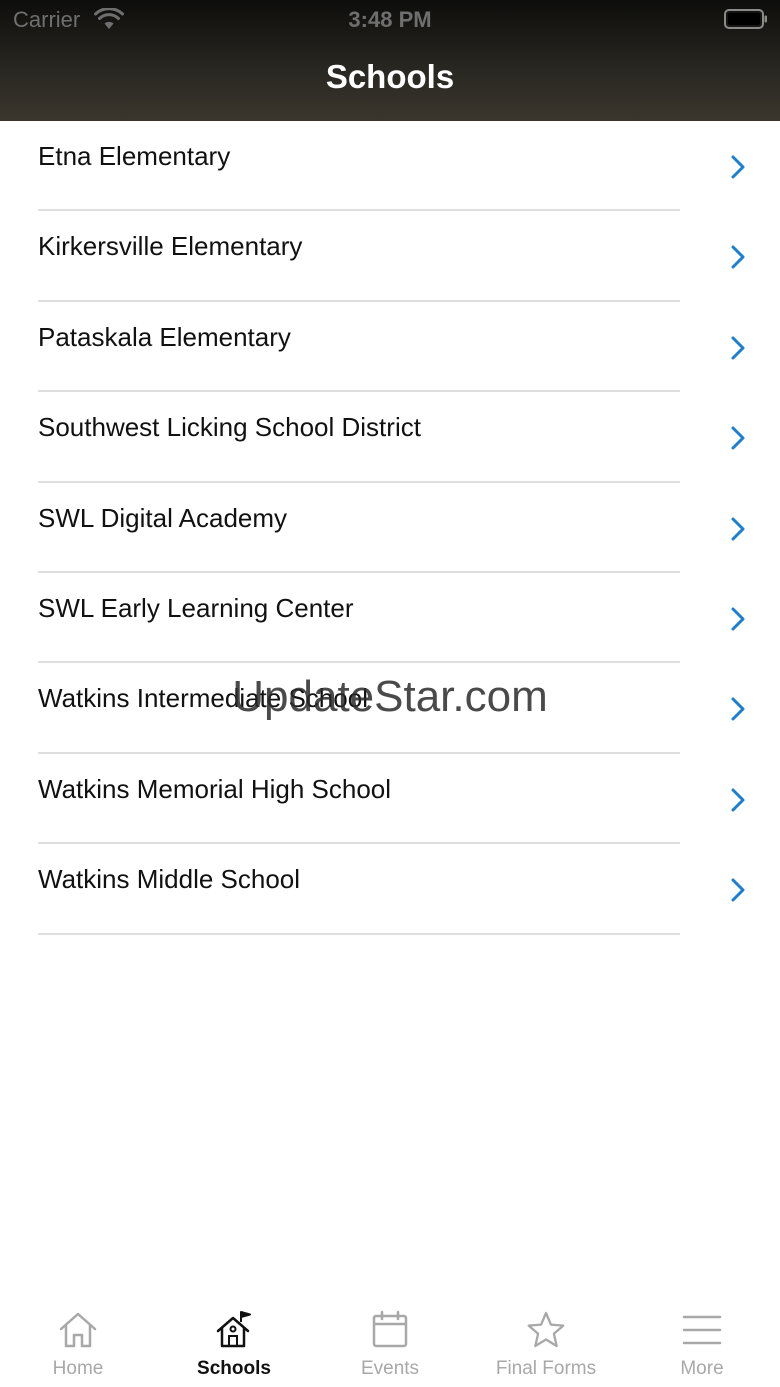 Image resolution: width=780 pixels, height=1387 pixels. I want to click on list-item: Etna Elementary, so click(390, 166).